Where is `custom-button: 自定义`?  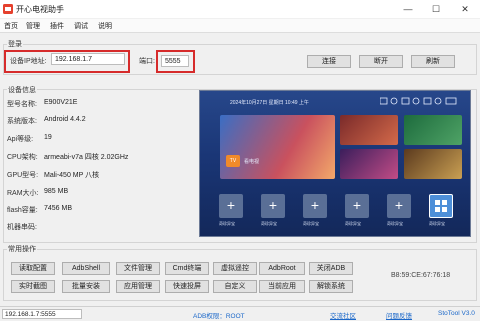
custom-button: 自定义 is located at coordinates (235, 286).